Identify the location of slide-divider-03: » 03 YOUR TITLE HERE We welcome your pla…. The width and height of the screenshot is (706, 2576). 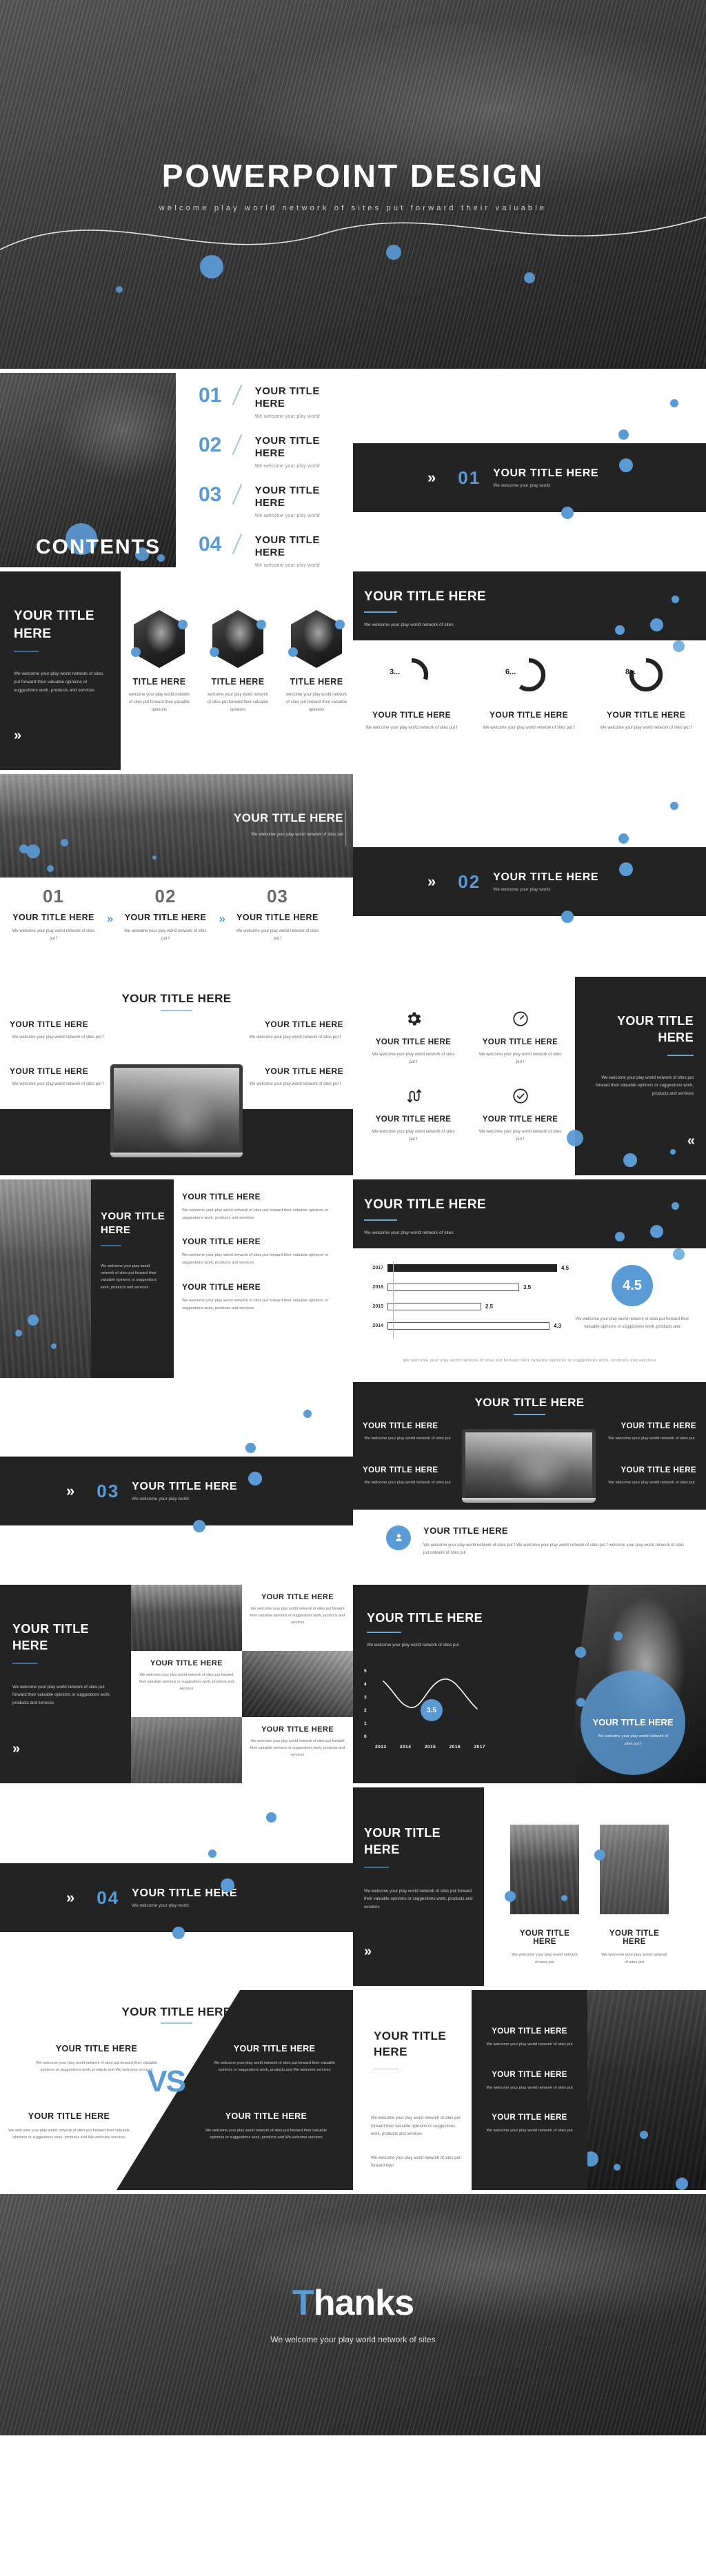
(176, 1481).